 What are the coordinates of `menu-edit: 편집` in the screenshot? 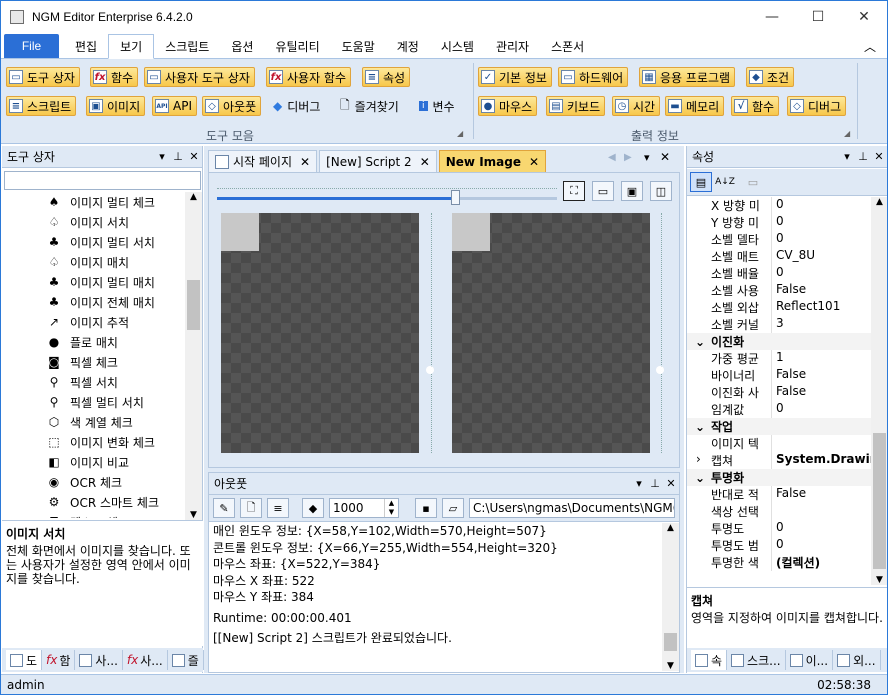 It's located at (86, 46).